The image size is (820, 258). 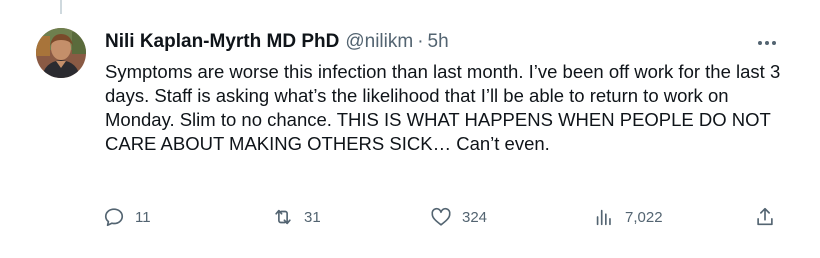 I want to click on share-icon, so click(x=765, y=217).